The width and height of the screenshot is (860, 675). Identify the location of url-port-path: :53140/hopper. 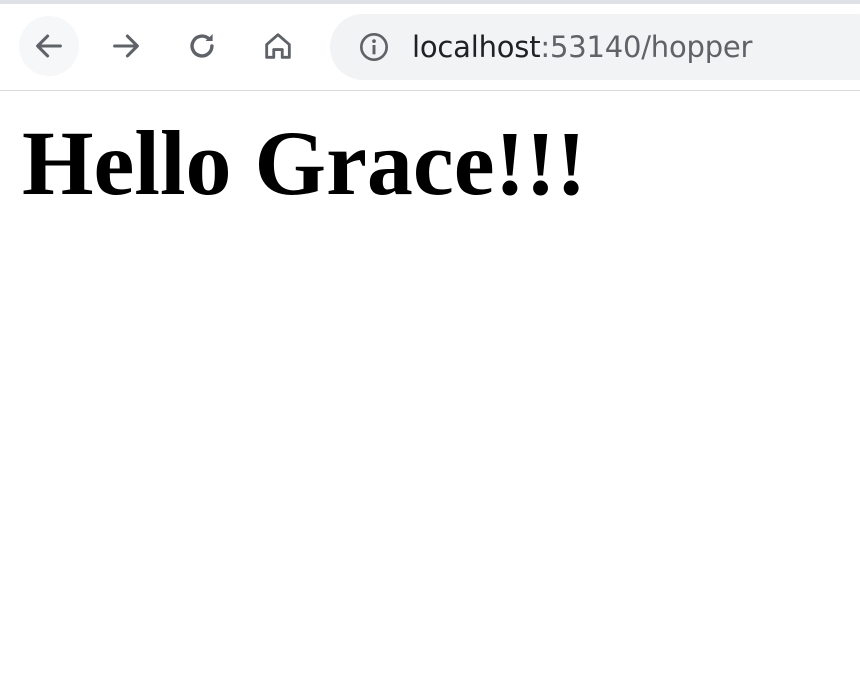
(646, 47).